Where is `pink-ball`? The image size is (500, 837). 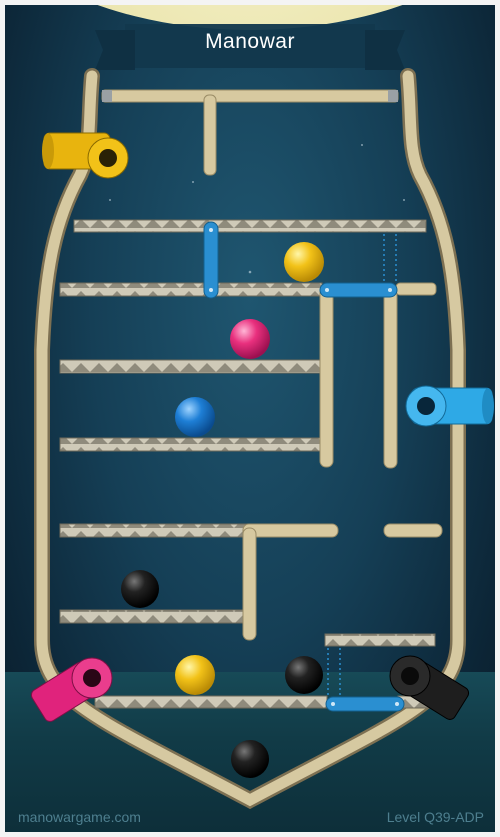
pink-ball is located at coordinates (250, 339).